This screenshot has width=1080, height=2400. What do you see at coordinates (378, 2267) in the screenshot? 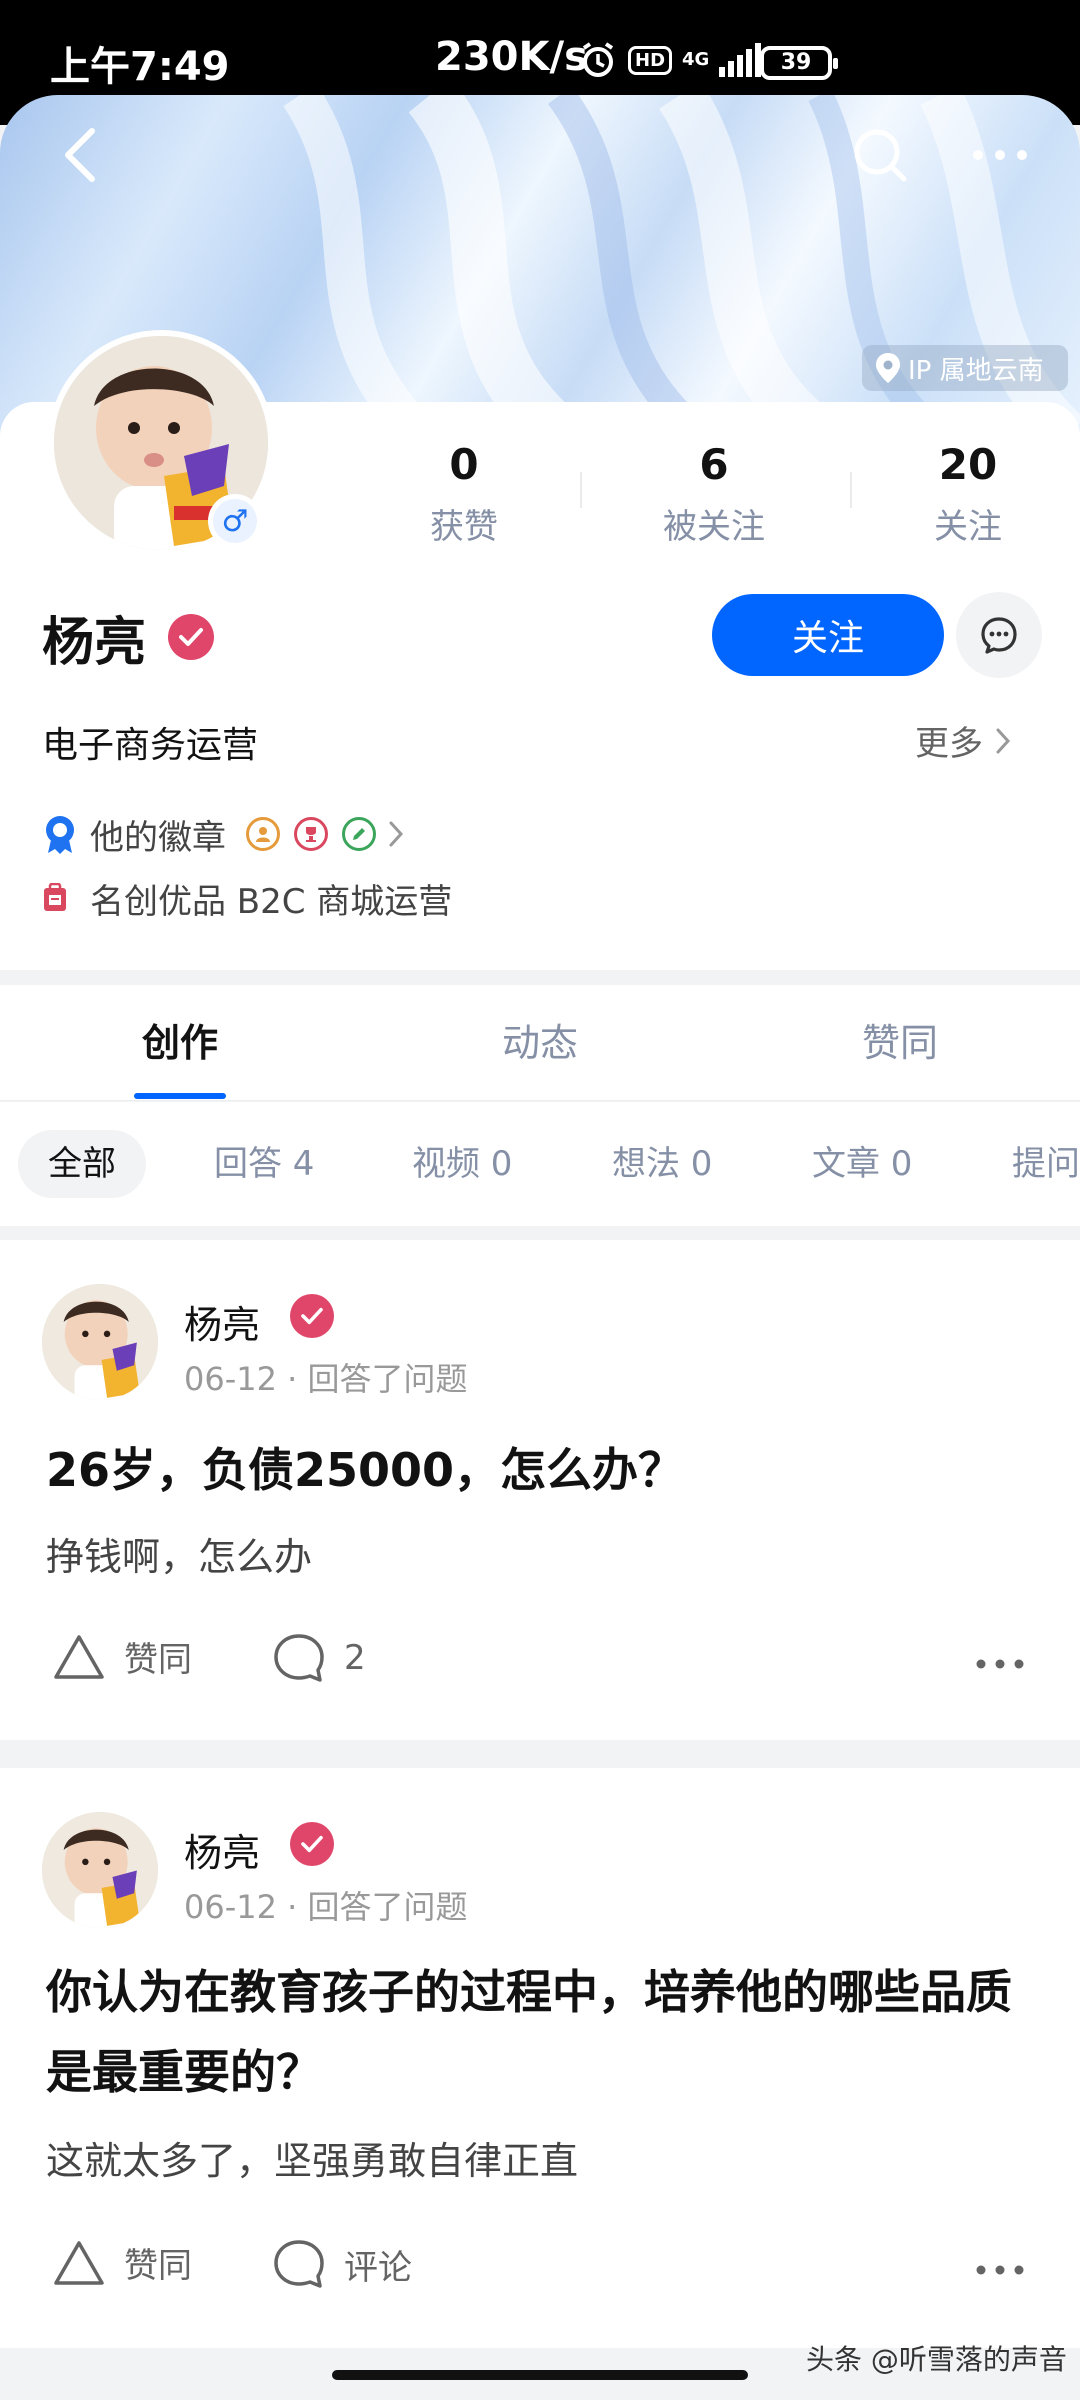
I see `comment-label: 评论` at bounding box center [378, 2267].